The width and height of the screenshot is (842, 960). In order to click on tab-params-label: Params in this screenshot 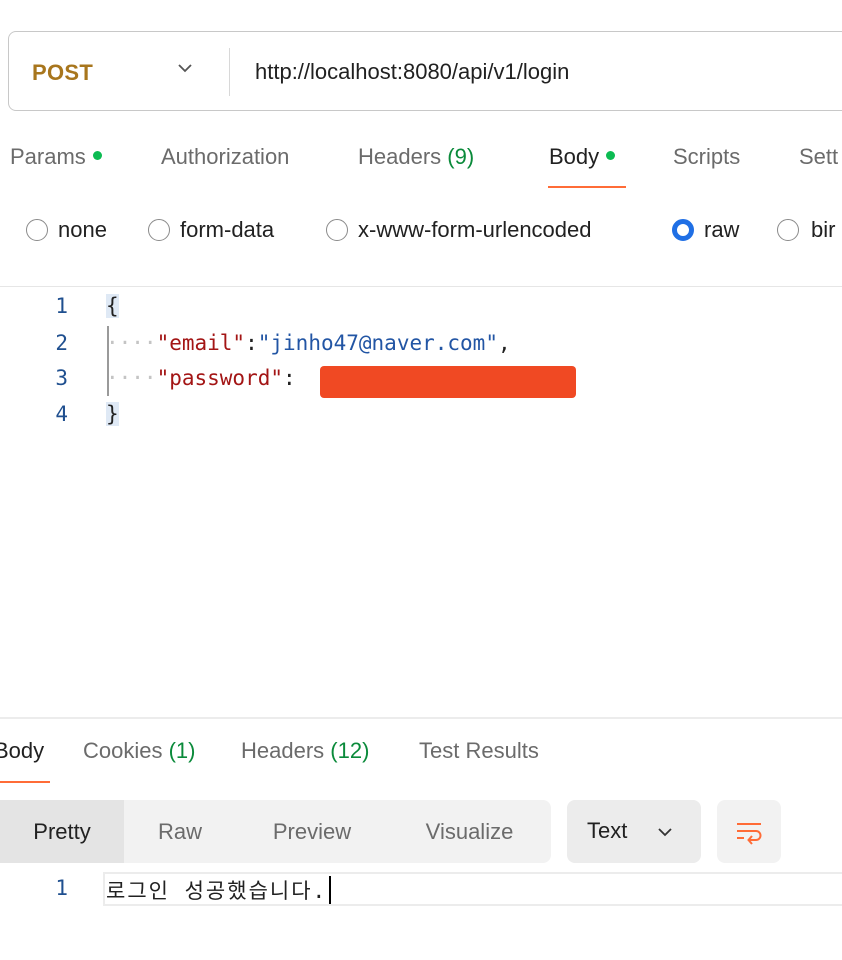, I will do `click(48, 156)`.